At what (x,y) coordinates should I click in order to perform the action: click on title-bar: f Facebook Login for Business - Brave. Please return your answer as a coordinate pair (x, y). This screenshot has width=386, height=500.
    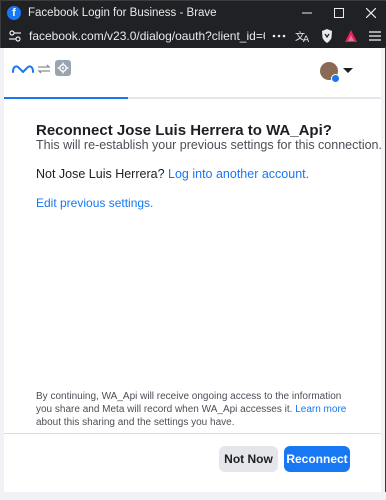
    Looking at the image, I should click on (193, 13).